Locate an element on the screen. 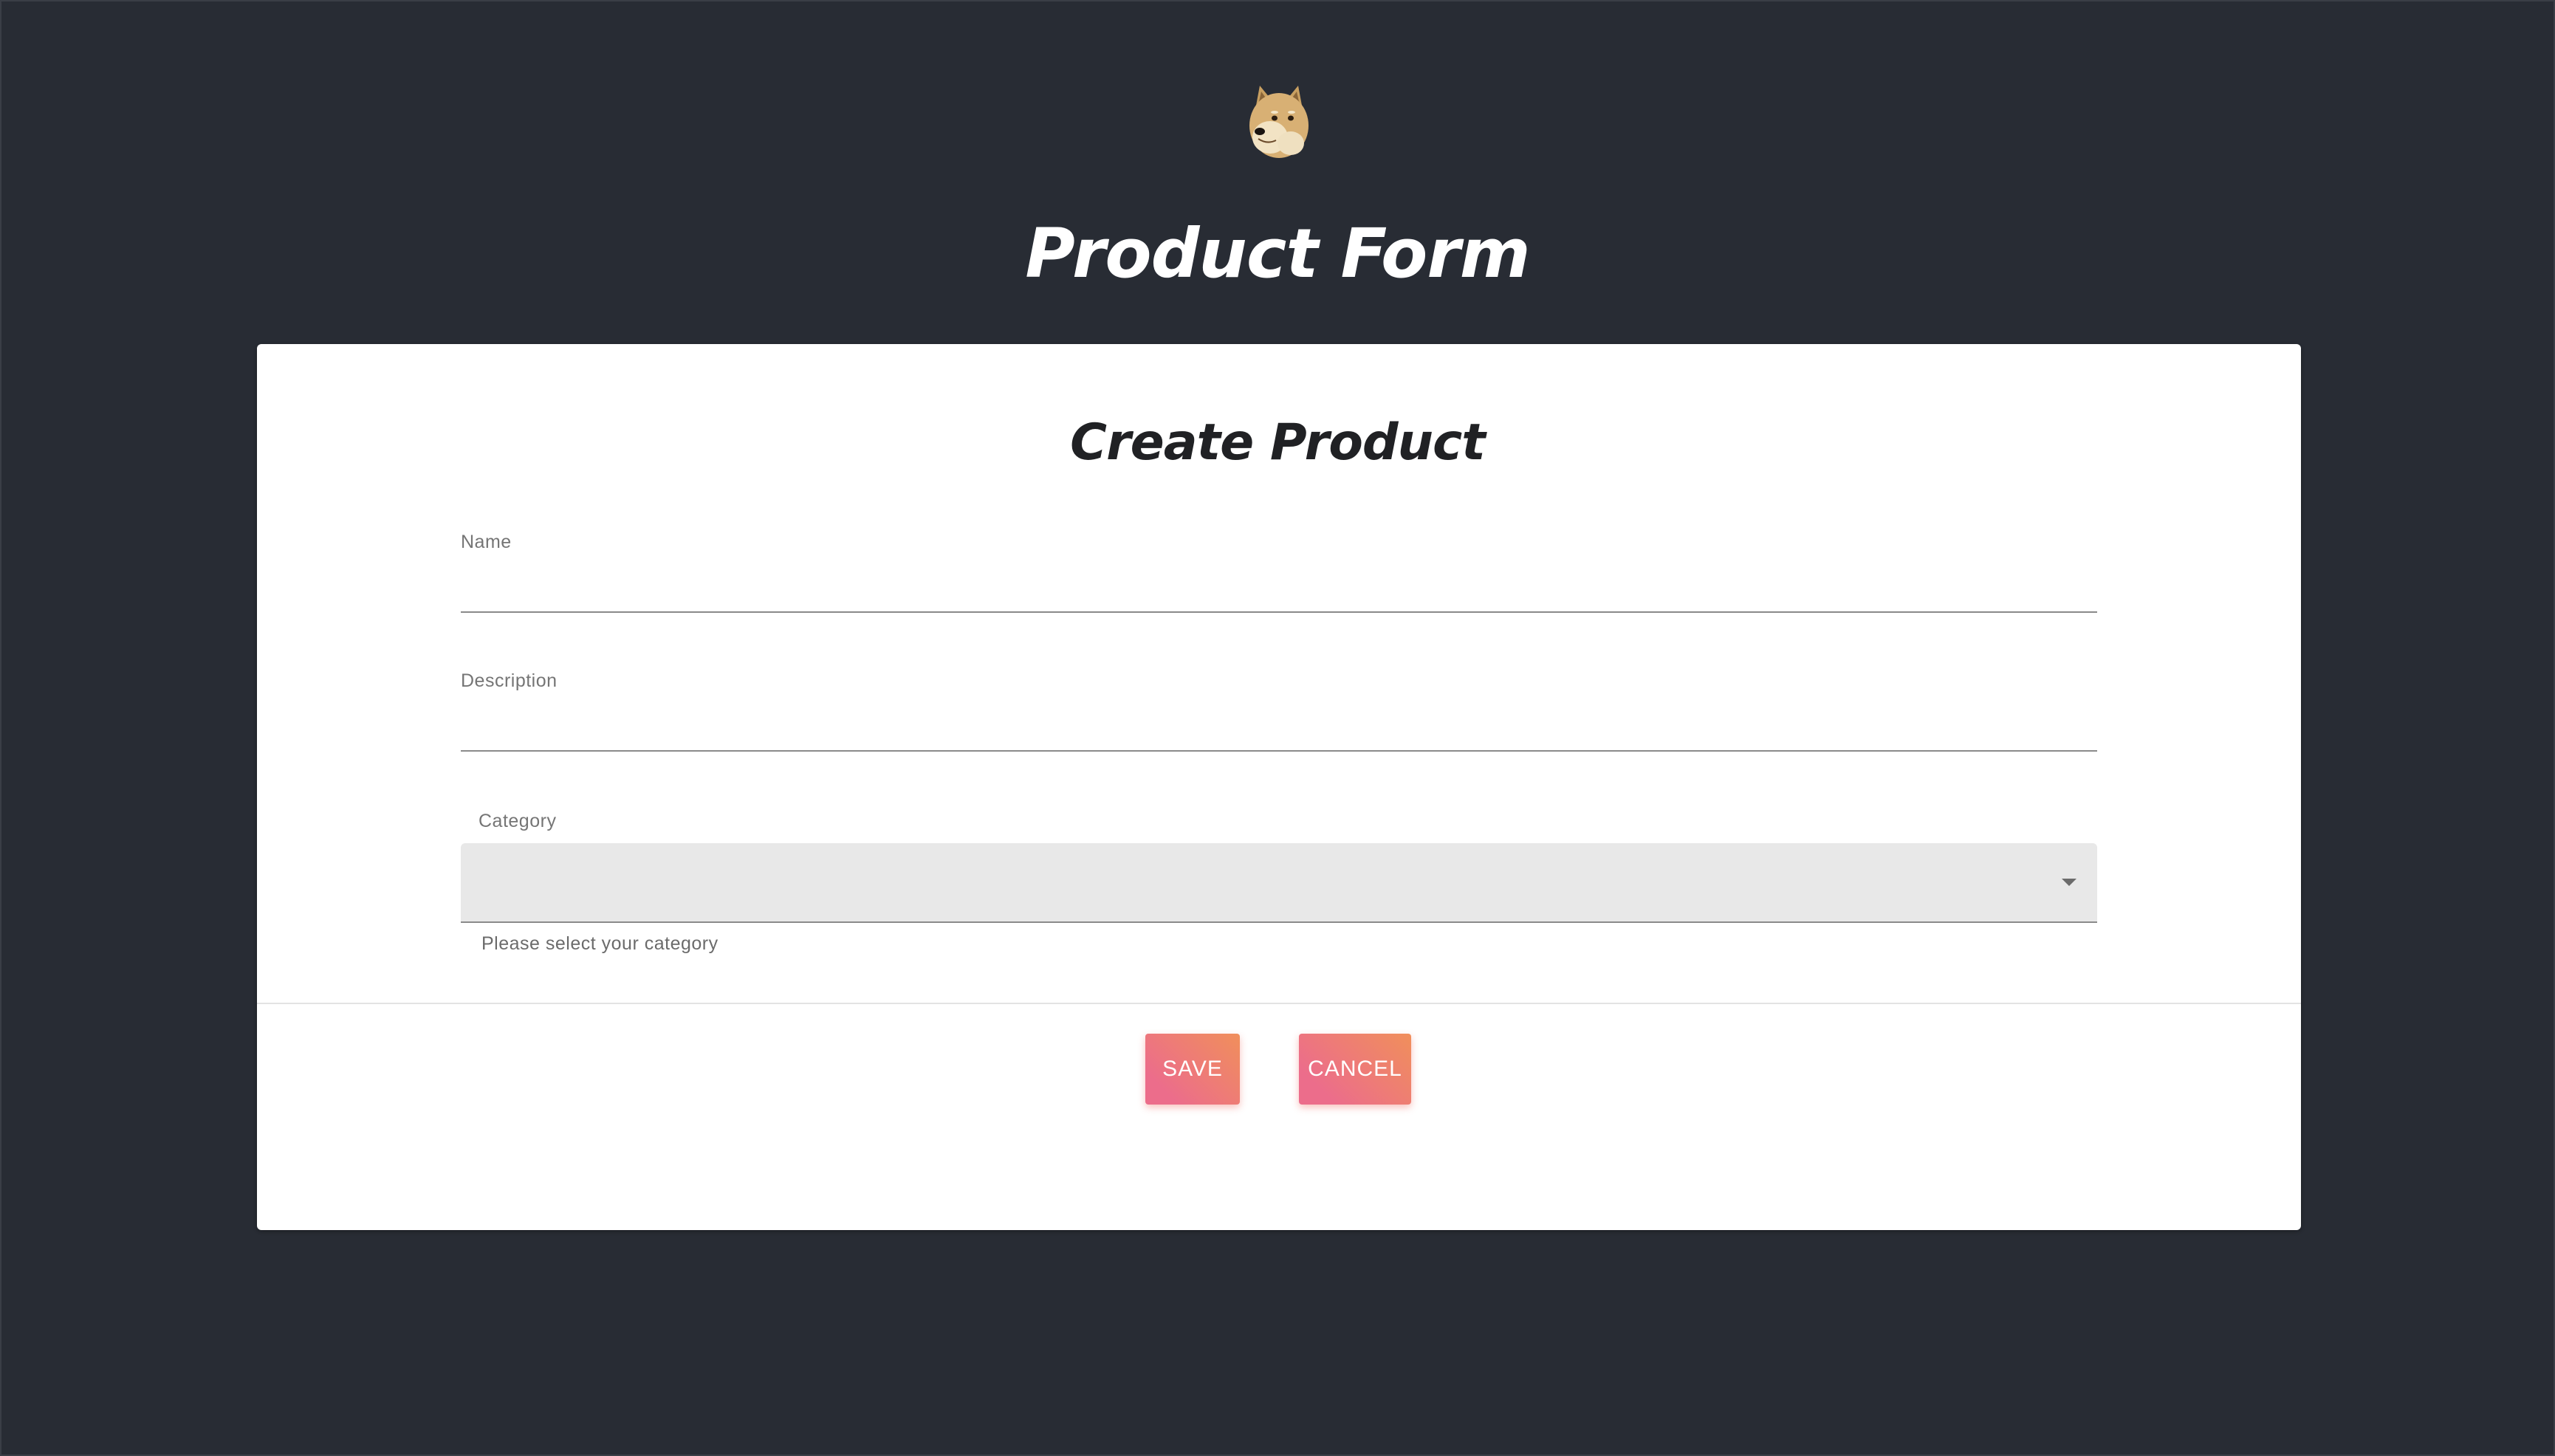 The height and width of the screenshot is (1456, 2555). description-input is located at coordinates (1279, 726).